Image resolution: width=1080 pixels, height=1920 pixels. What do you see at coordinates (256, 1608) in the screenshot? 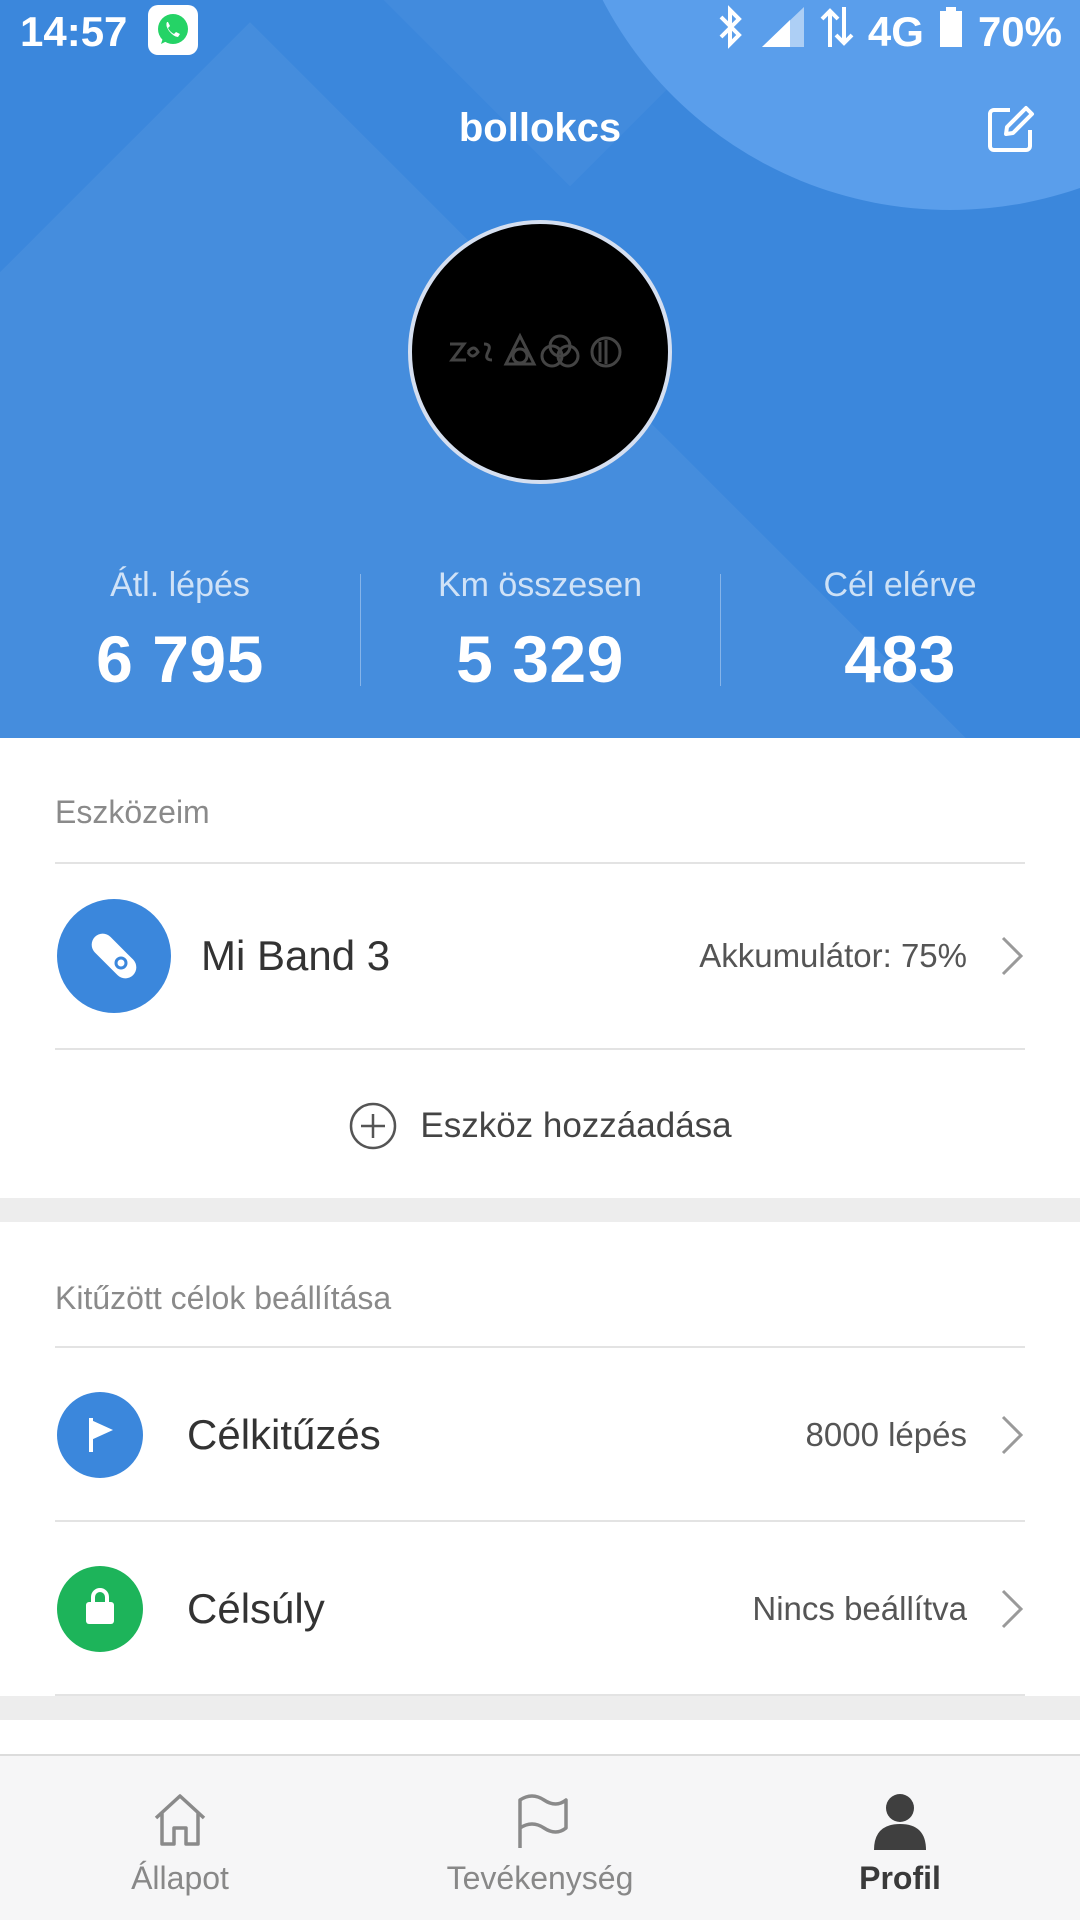
I see `goal-label: Célsúly` at bounding box center [256, 1608].